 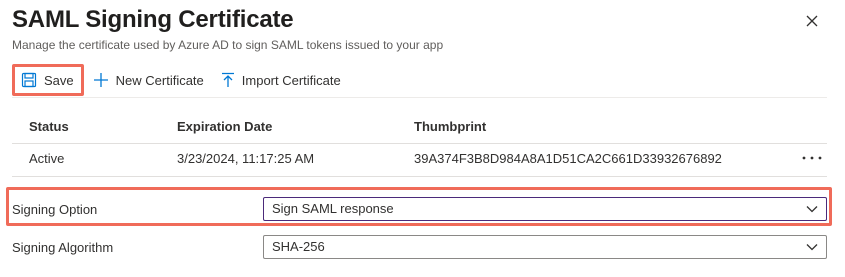 I want to click on signing-option-label: Signing Option, so click(x=55, y=209).